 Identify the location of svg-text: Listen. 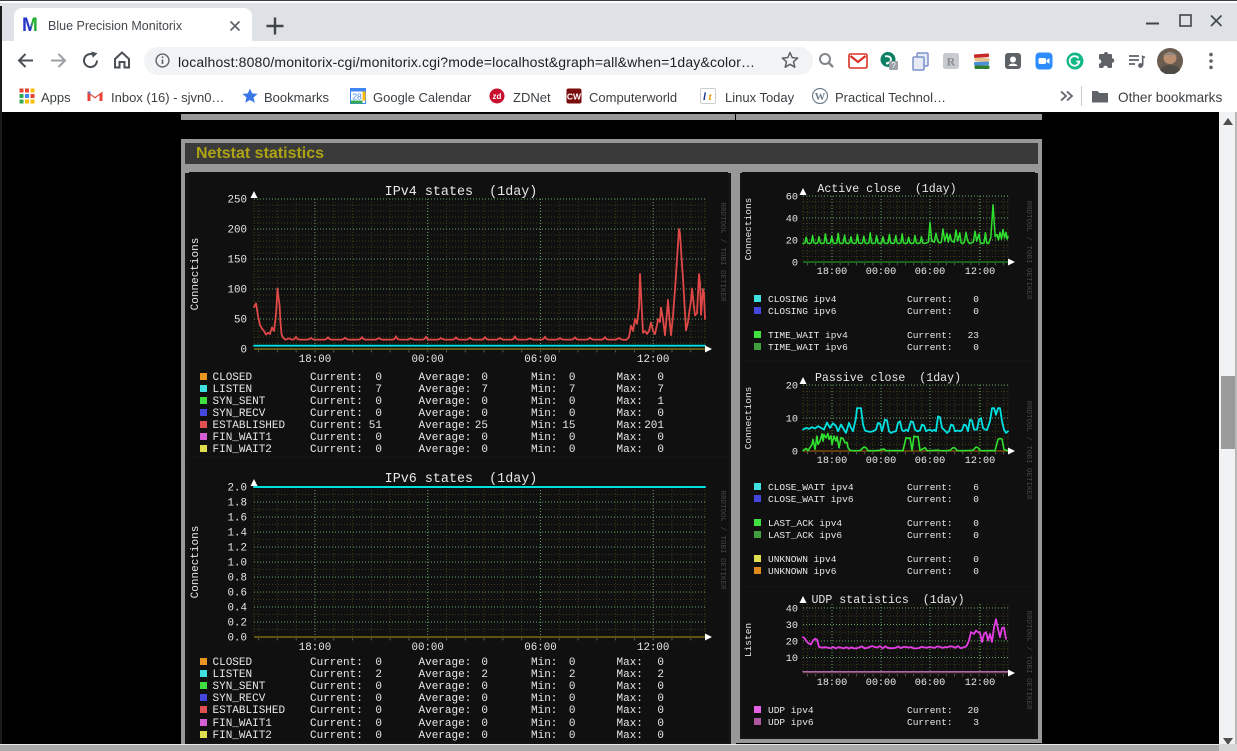
(748, 640).